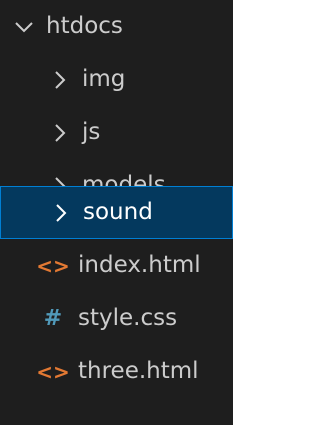 The image size is (320, 425). I want to click on folder-label: sound, so click(118, 212).